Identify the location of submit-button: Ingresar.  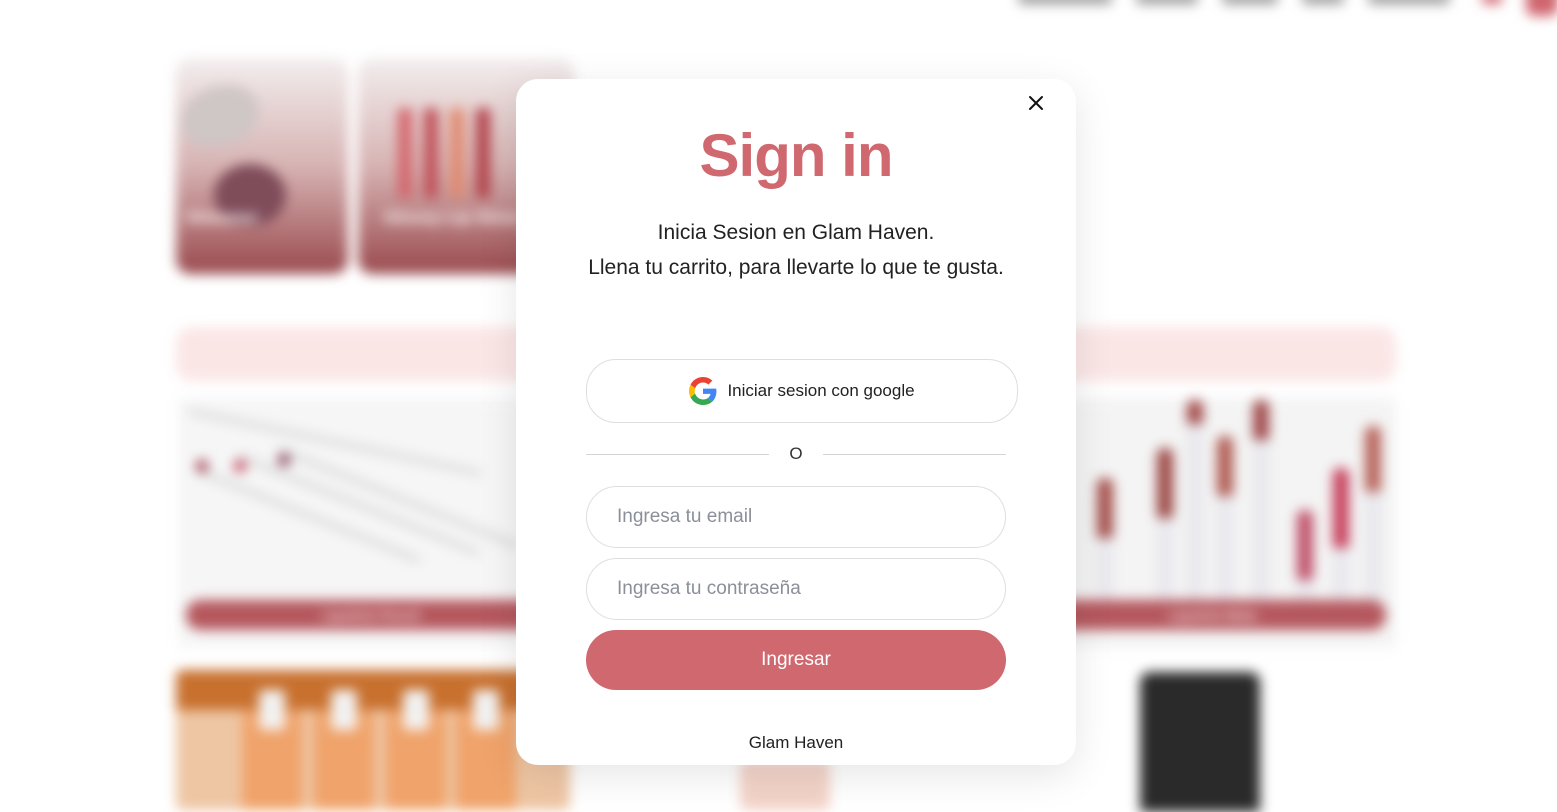
(796, 660).